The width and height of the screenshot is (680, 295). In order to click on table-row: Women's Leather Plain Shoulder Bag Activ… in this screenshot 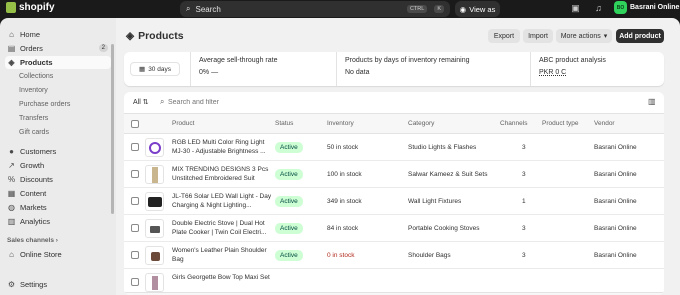, I will do `click(394, 255)`.